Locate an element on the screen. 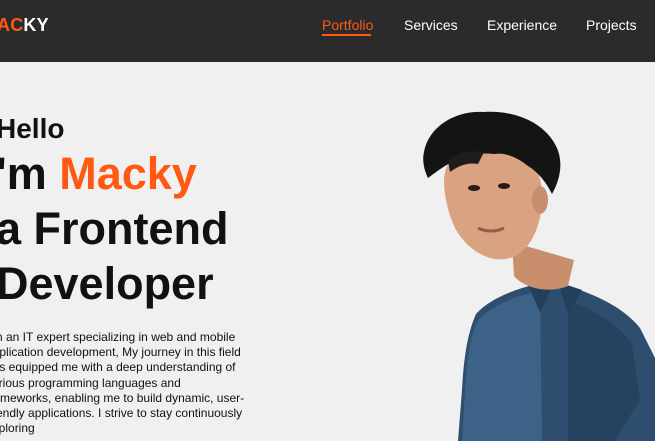  site-logo: ACKY is located at coordinates (24, 25).